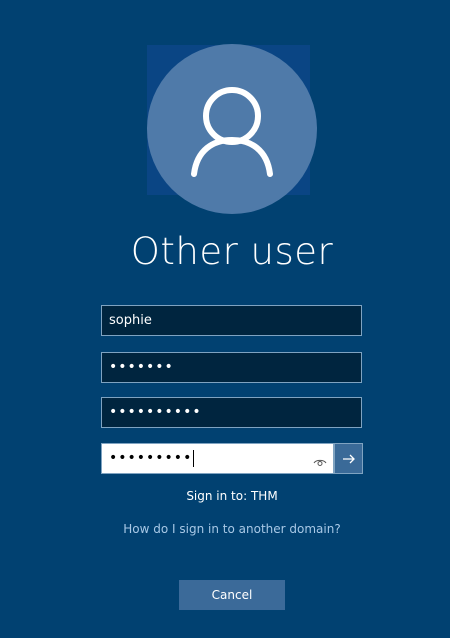 This screenshot has height=638, width=450. What do you see at coordinates (194, 458) in the screenshot?
I see `text-caret` at bounding box center [194, 458].